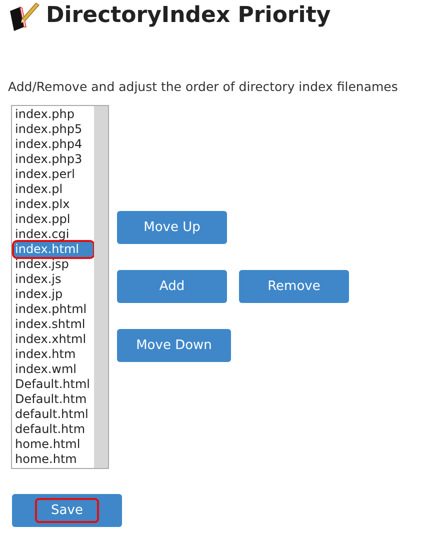  I want to click on remove-button: Remove, so click(294, 286).